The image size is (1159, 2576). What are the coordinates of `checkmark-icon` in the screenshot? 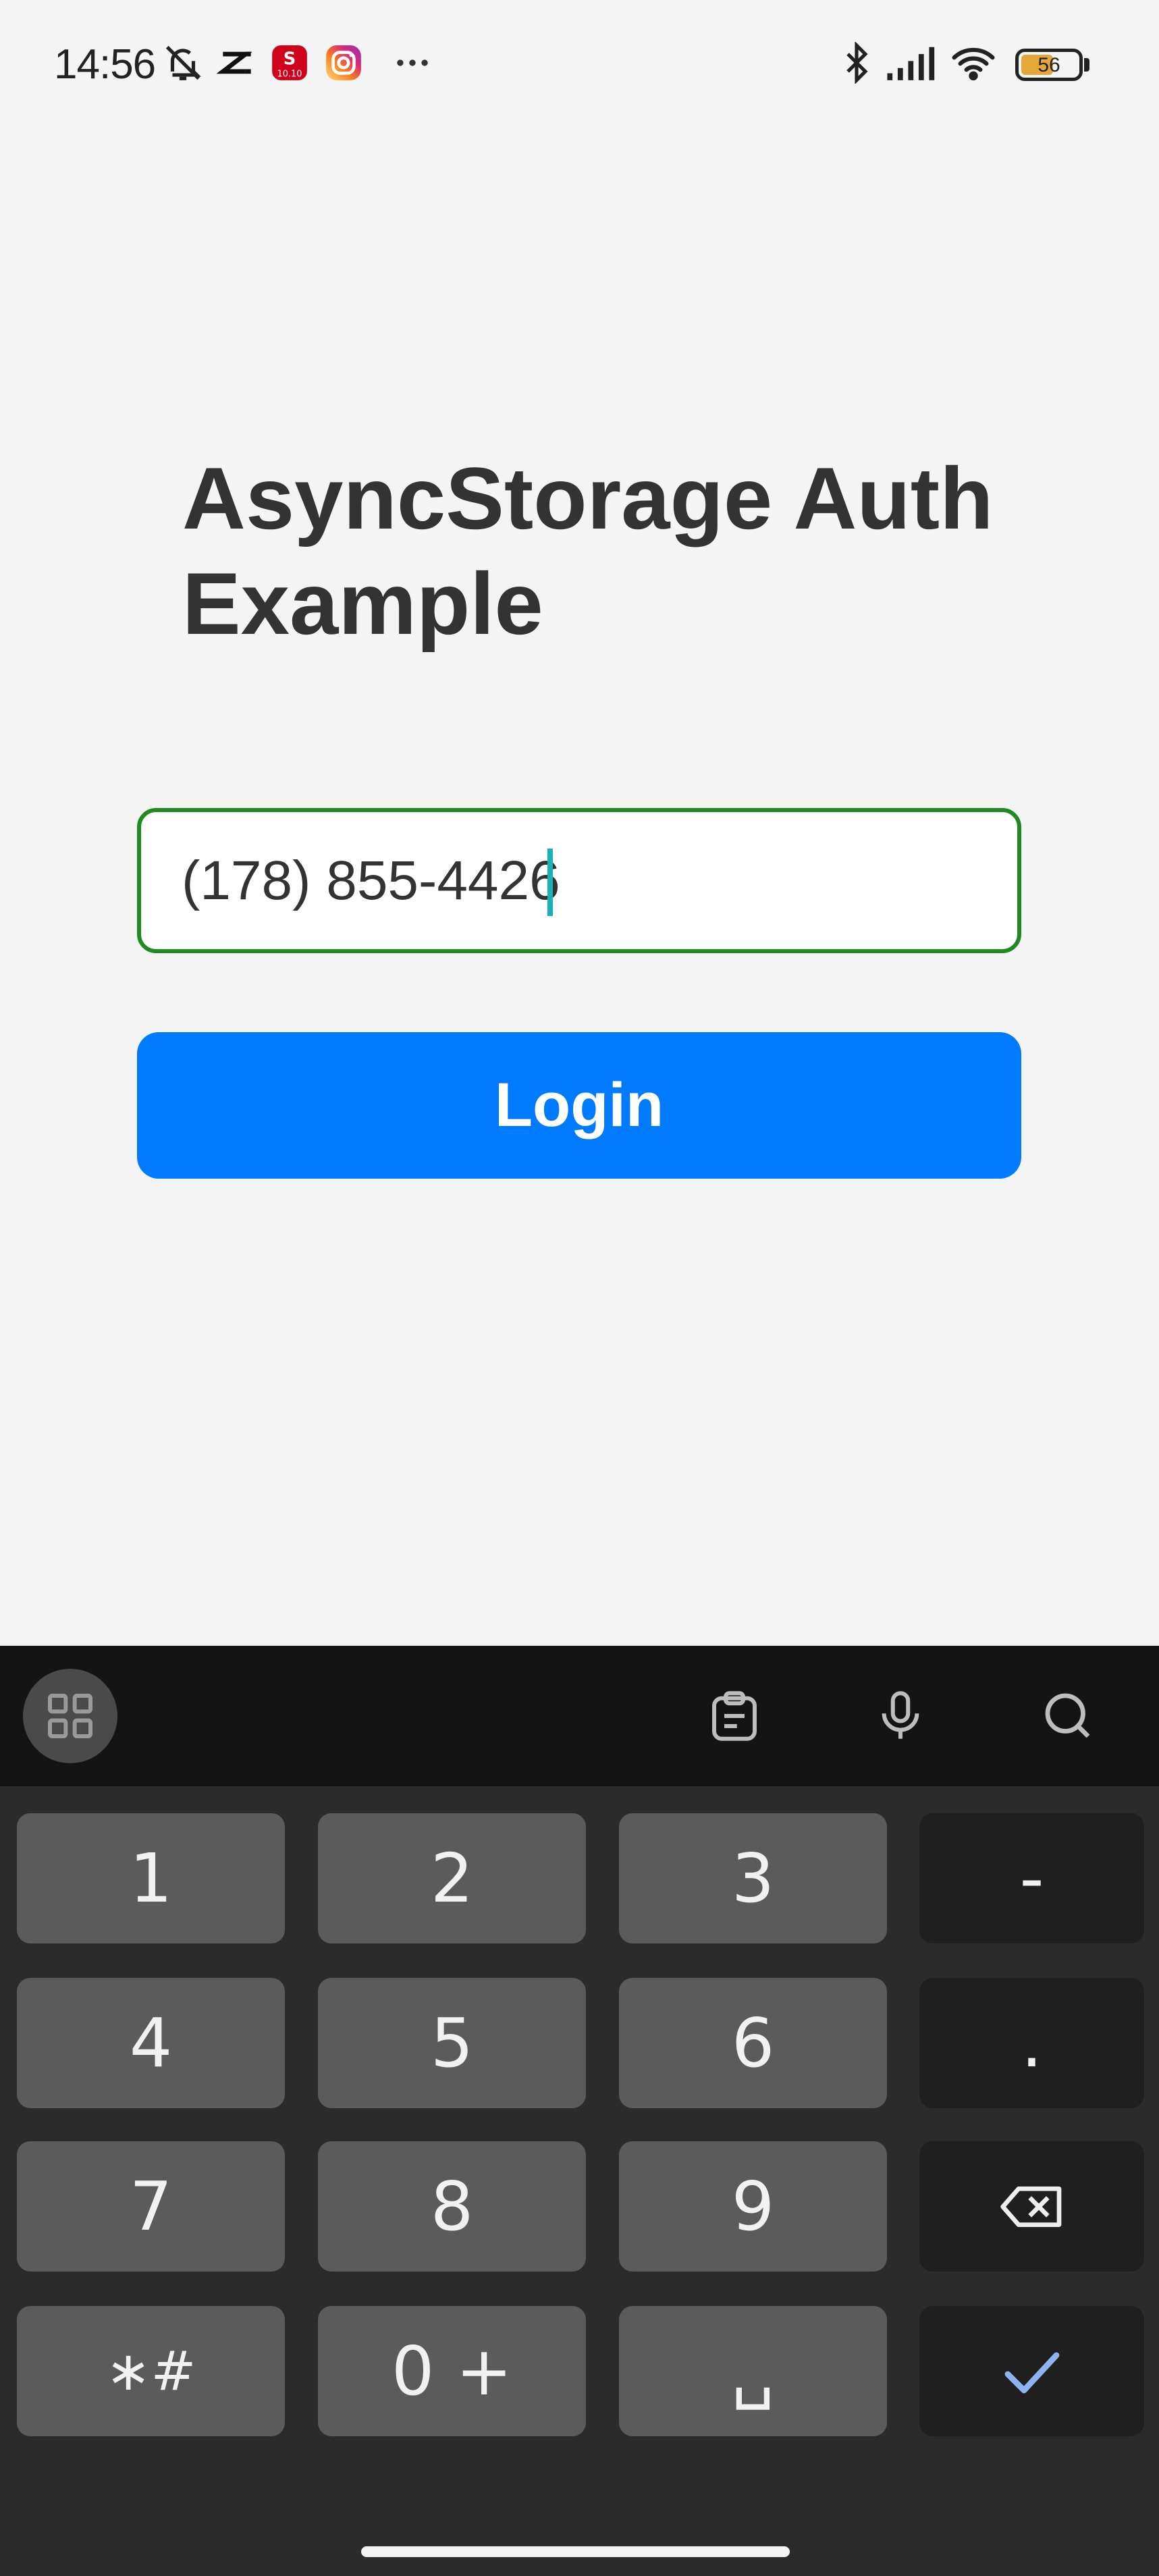 It's located at (1032, 2372).